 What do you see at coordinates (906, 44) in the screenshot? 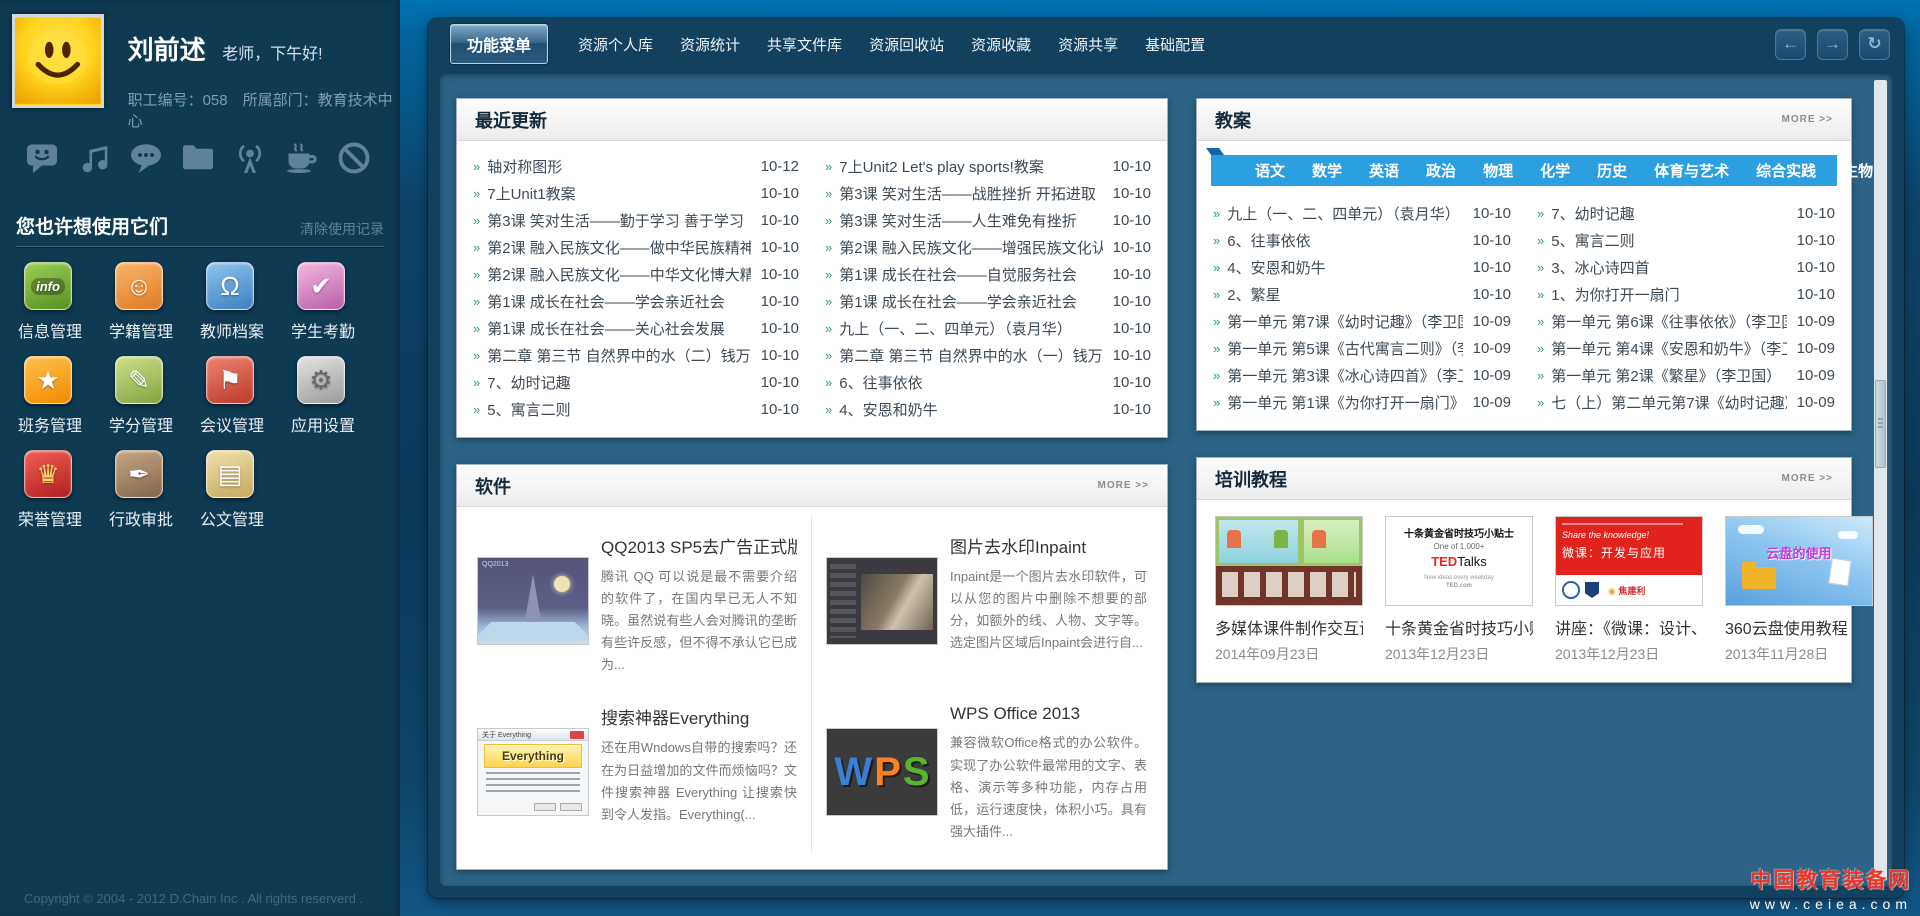
I see `nav-tab: 资源回收站` at bounding box center [906, 44].